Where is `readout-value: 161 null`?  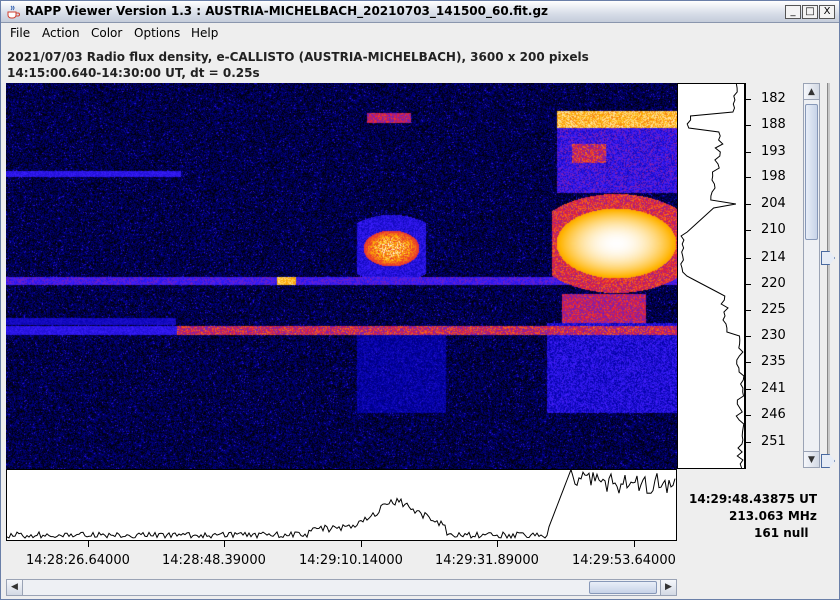
readout-value: 161 null is located at coordinates (781, 533).